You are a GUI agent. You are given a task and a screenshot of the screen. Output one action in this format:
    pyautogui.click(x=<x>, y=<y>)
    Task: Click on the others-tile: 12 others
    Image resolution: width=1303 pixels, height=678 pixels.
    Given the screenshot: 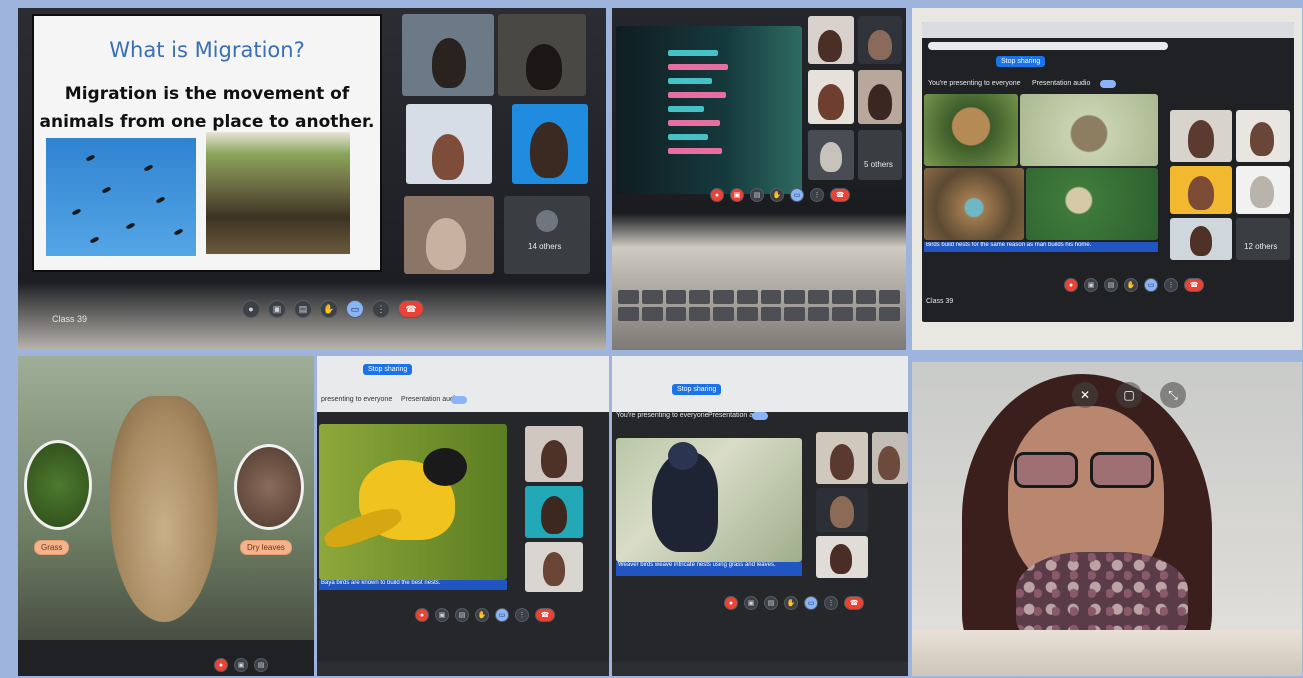 What is the action you would take?
    pyautogui.click(x=1263, y=239)
    